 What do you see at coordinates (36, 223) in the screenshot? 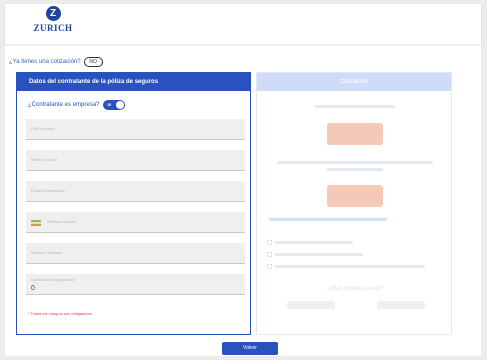
I see `country-flag-icon` at bounding box center [36, 223].